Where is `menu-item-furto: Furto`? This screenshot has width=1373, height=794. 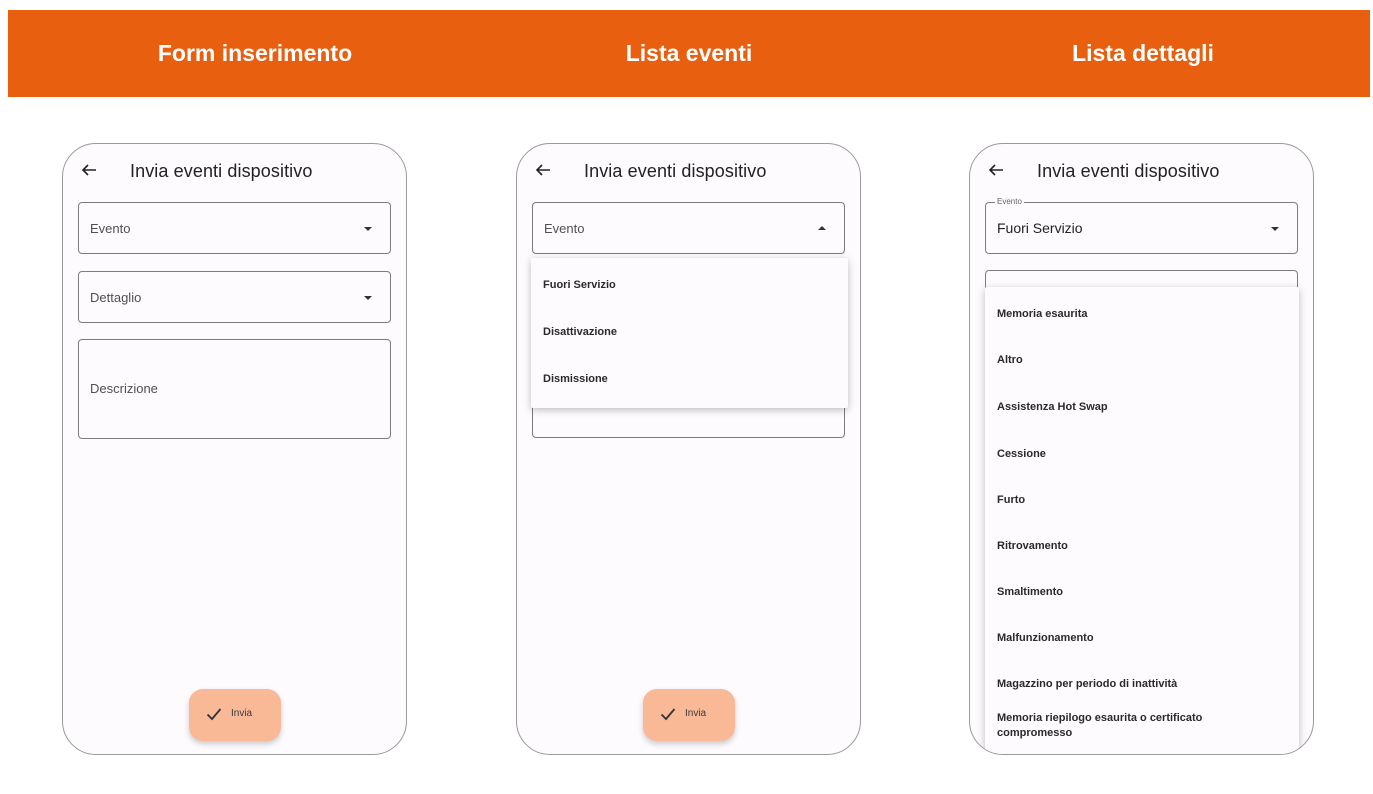
menu-item-furto: Furto is located at coordinates (1011, 500).